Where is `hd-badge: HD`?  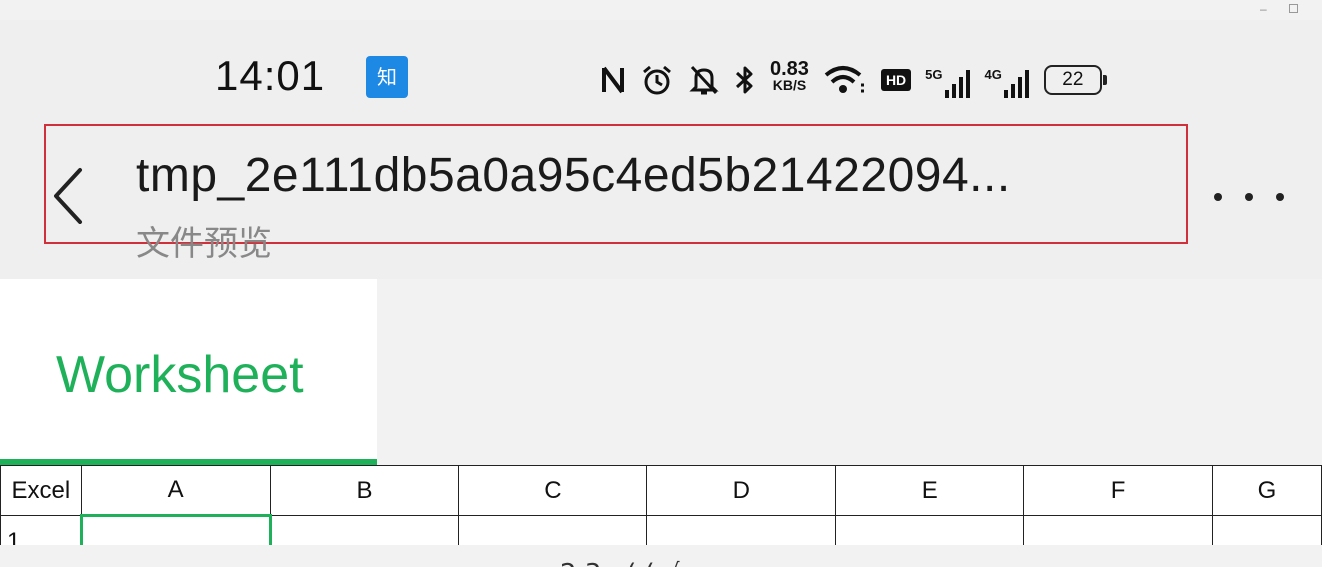 hd-badge: HD is located at coordinates (896, 80).